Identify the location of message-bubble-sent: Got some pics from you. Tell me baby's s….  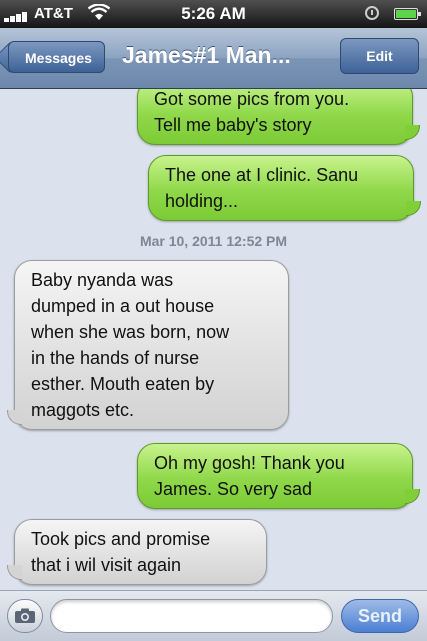
(278, 117).